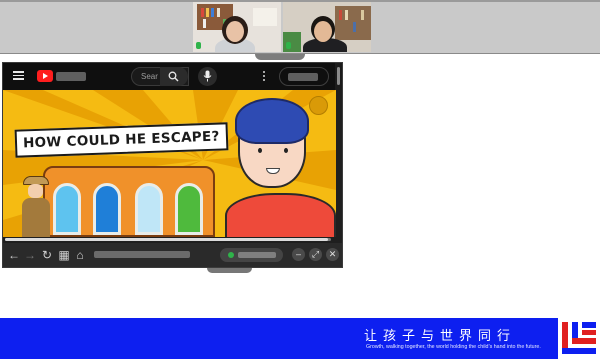 This screenshot has height=359, width=600. I want to click on scrollbar, so click(338, 76).